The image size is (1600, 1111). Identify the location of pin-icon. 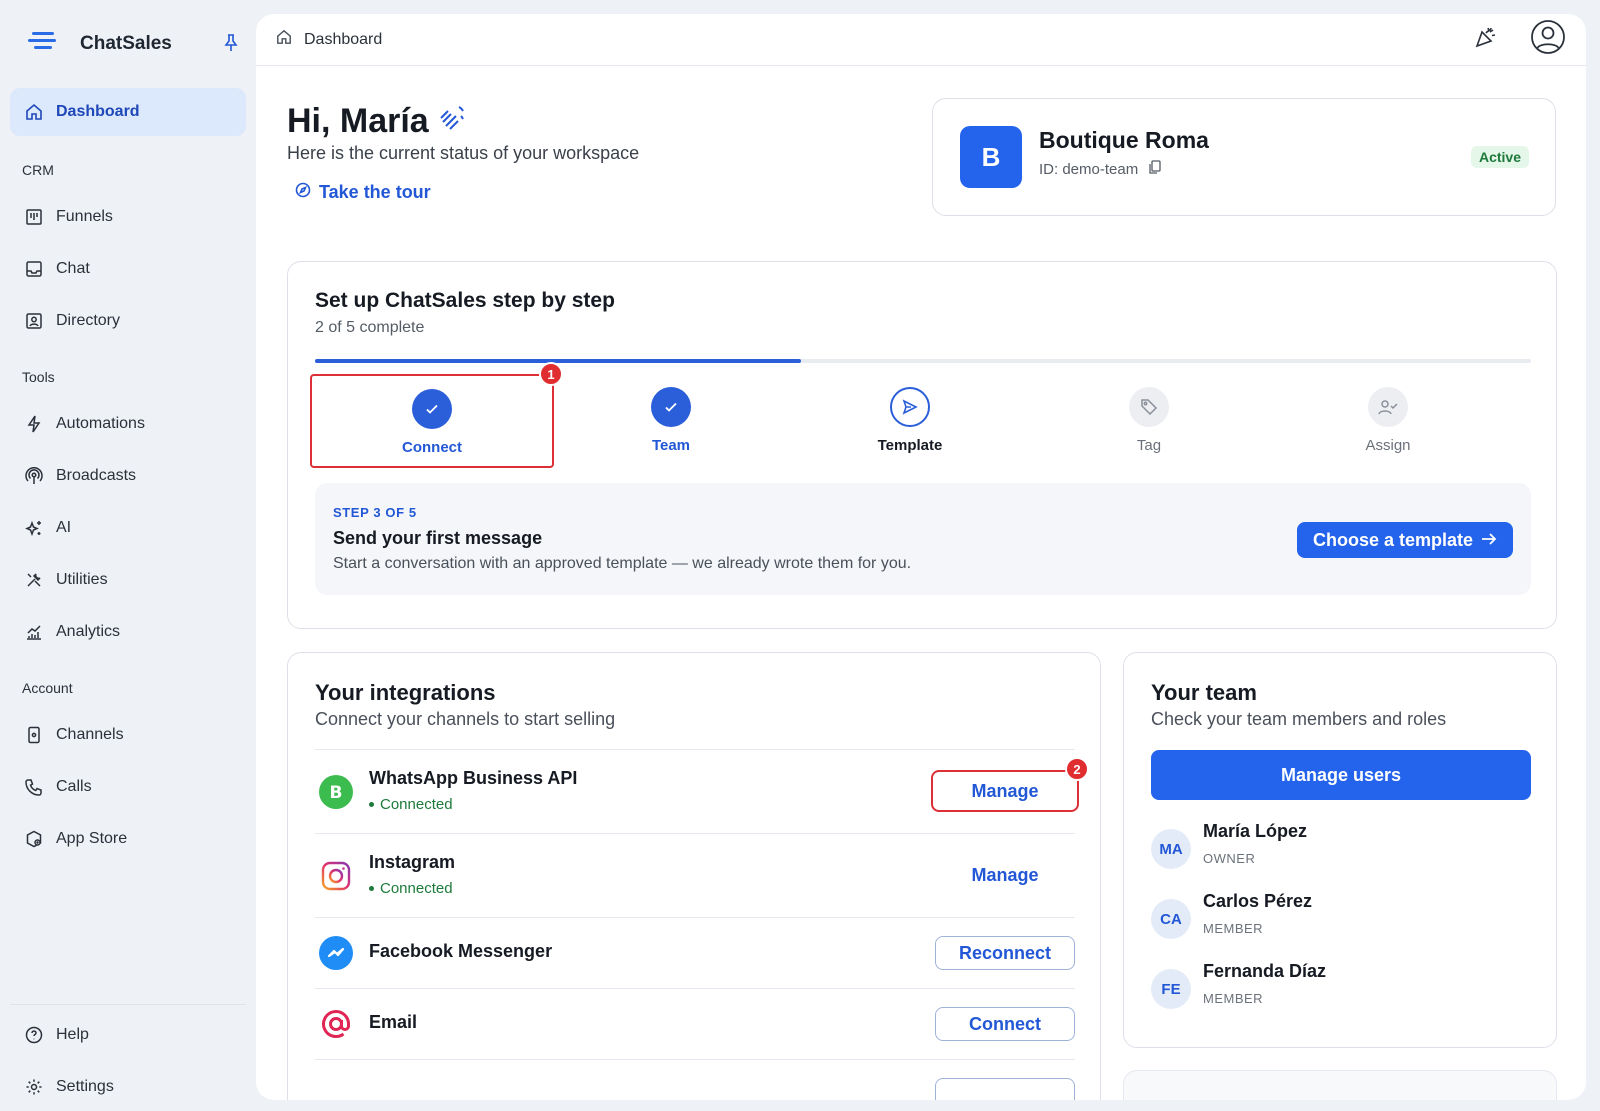
(231, 45).